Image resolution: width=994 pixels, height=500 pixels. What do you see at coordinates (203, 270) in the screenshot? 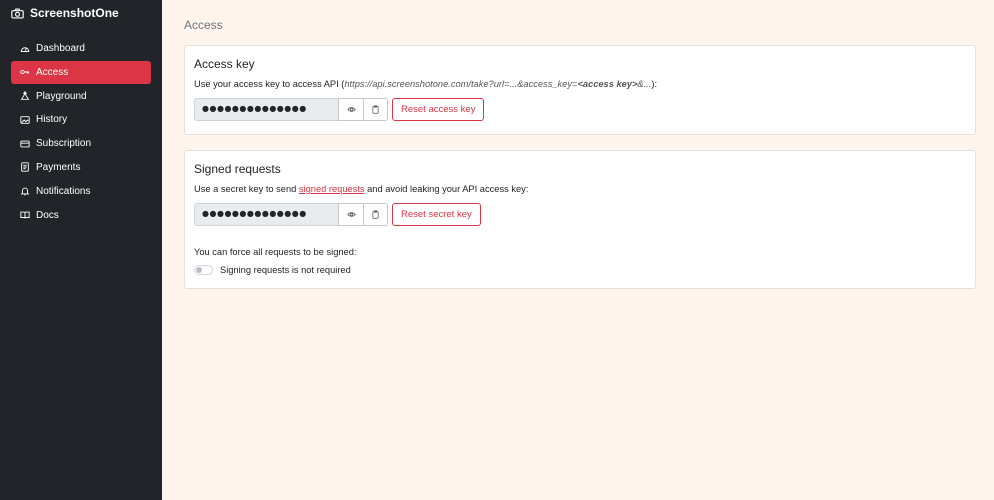
I see `signing-required-toggle` at bounding box center [203, 270].